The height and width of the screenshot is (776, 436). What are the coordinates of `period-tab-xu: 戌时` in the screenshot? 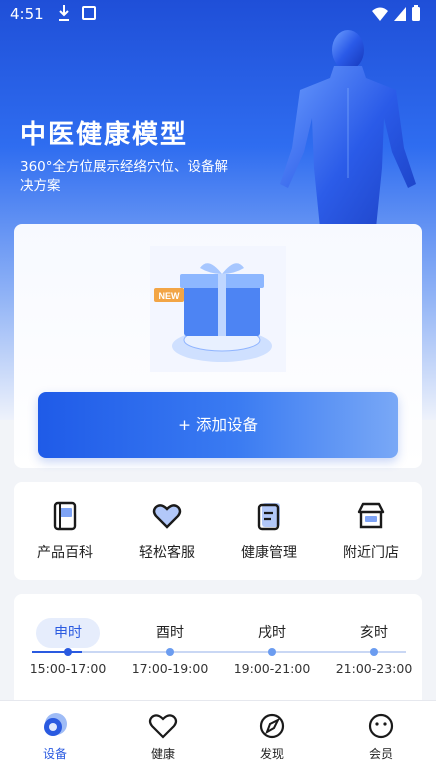 It's located at (272, 633).